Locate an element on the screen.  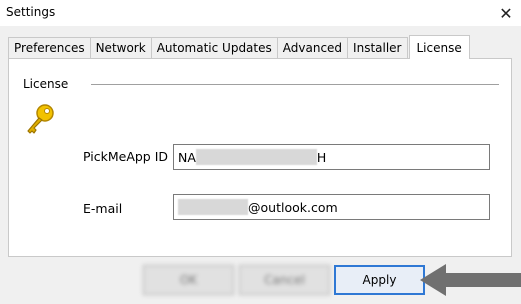
id-value-suffix: H is located at coordinates (321, 157).